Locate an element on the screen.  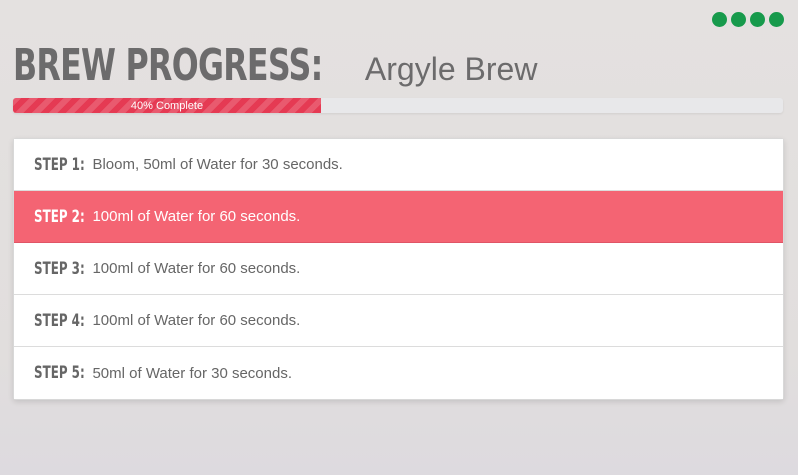
step-text: 50ml of Water for 30 seconds. is located at coordinates (192, 373).